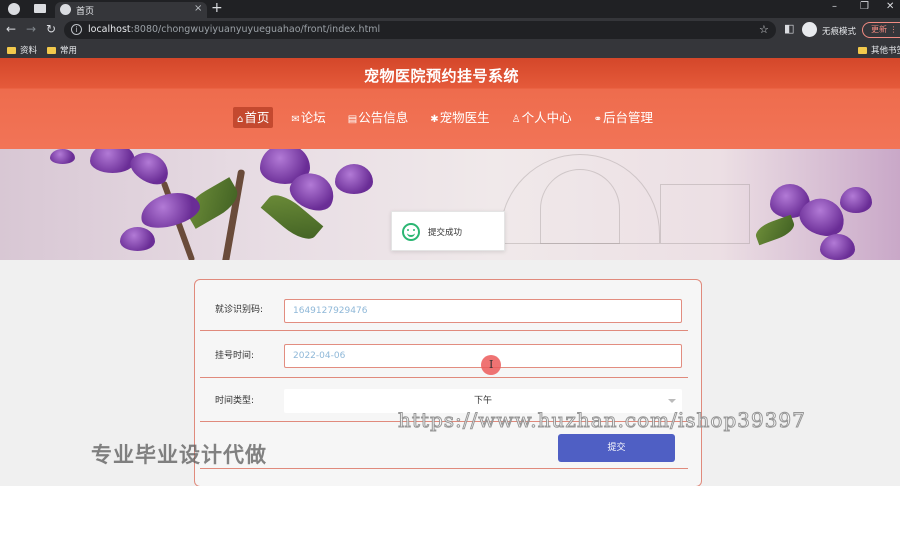 Image resolution: width=900 pixels, height=536 pixels. I want to click on other-bookmarks: 其他书签, so click(879, 50).